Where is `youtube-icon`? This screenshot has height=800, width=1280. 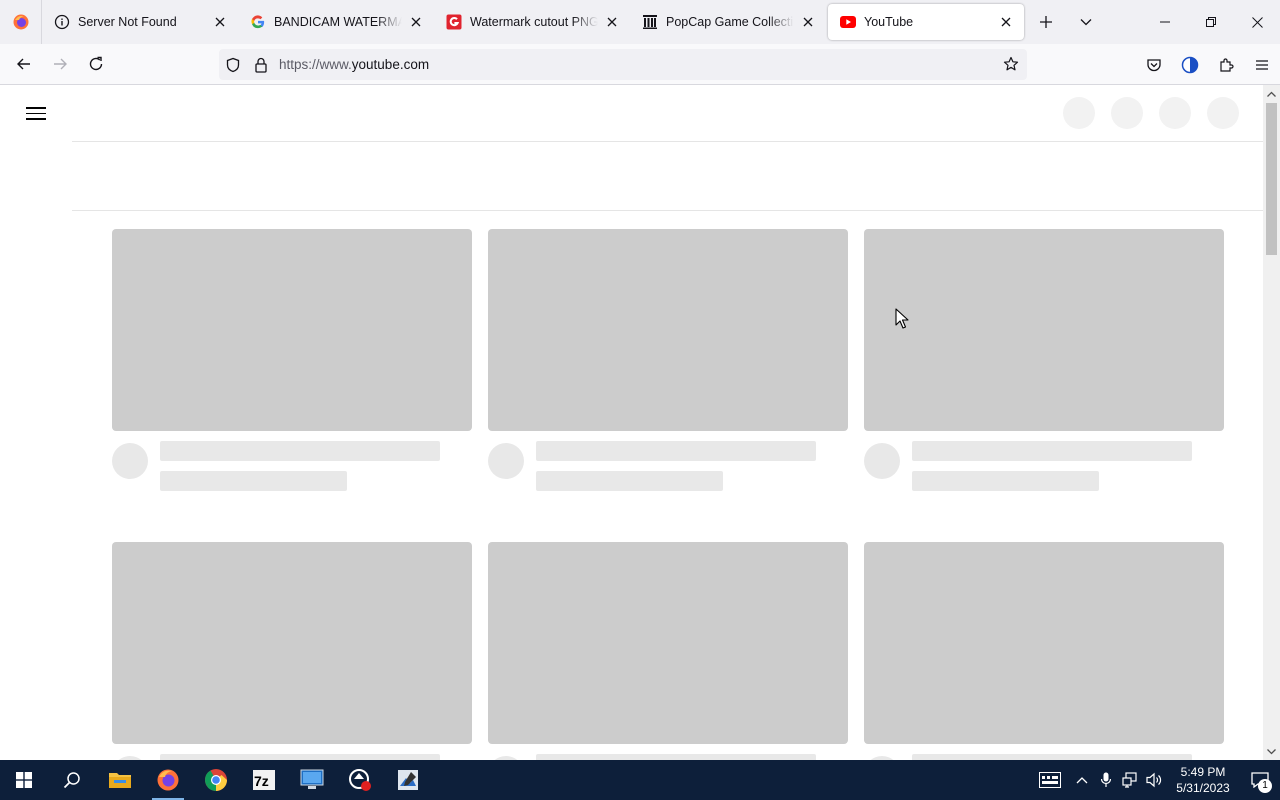
youtube-icon is located at coordinates (848, 22).